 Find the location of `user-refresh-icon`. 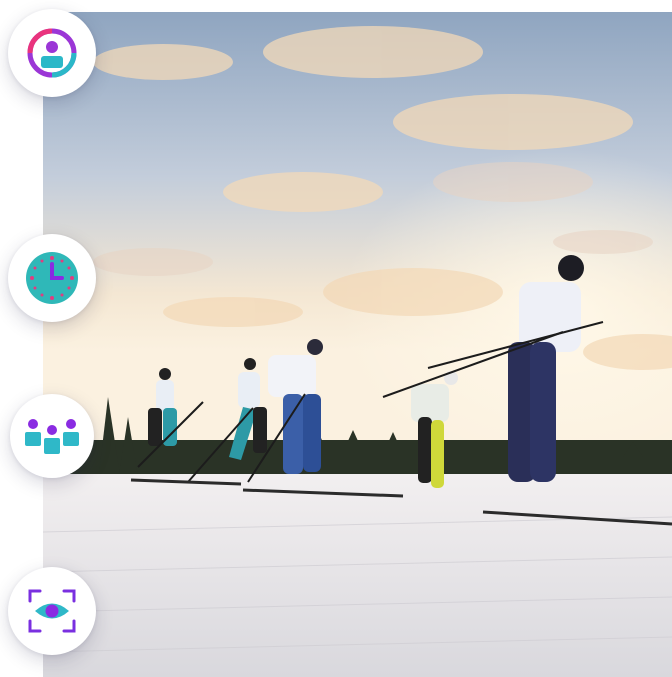

user-refresh-icon is located at coordinates (52, 53).